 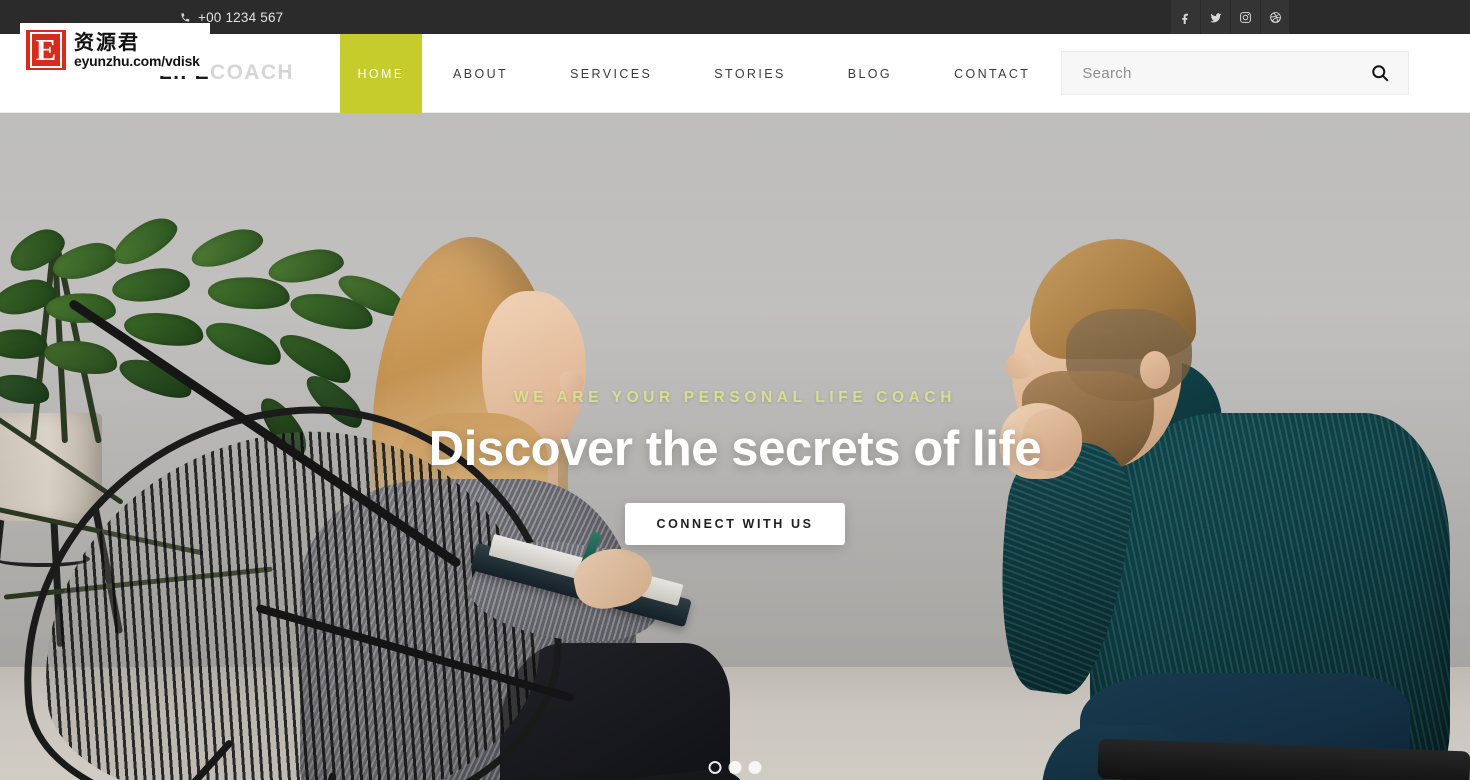 I want to click on twitter-icon, so click(x=1216, y=17).